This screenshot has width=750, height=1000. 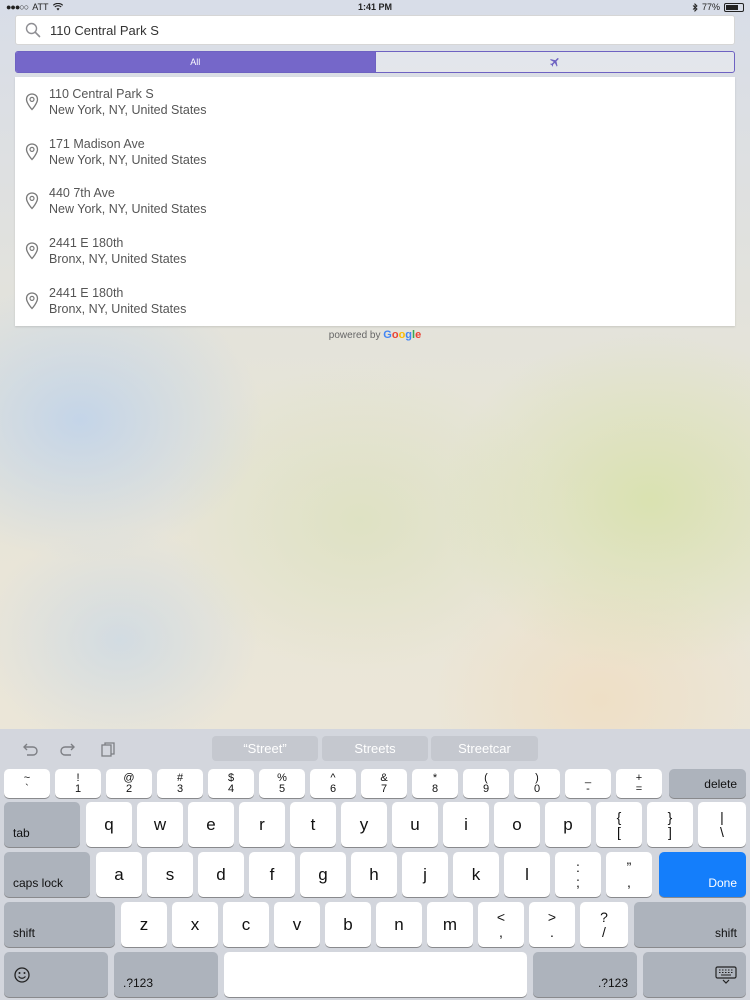 I want to click on key-3: #3, so click(x=180, y=783).